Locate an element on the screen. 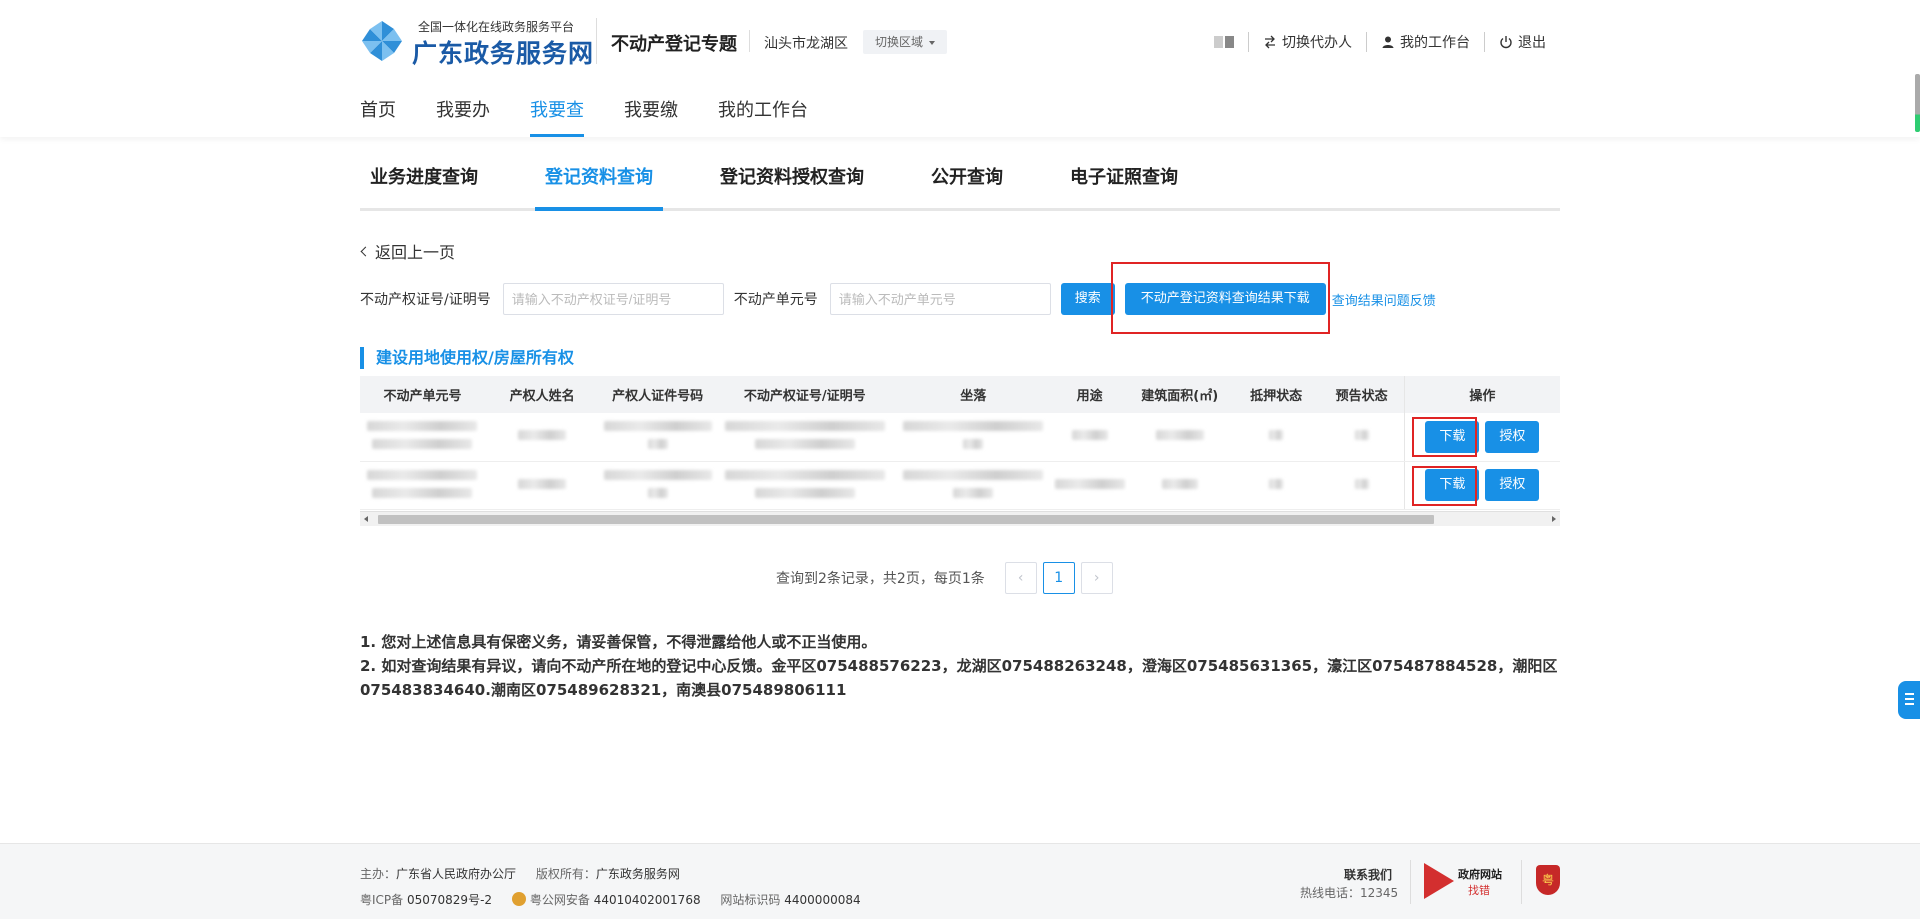 This screenshot has width=1920, height=919. icp-link: 05070829号-2 is located at coordinates (449, 900).